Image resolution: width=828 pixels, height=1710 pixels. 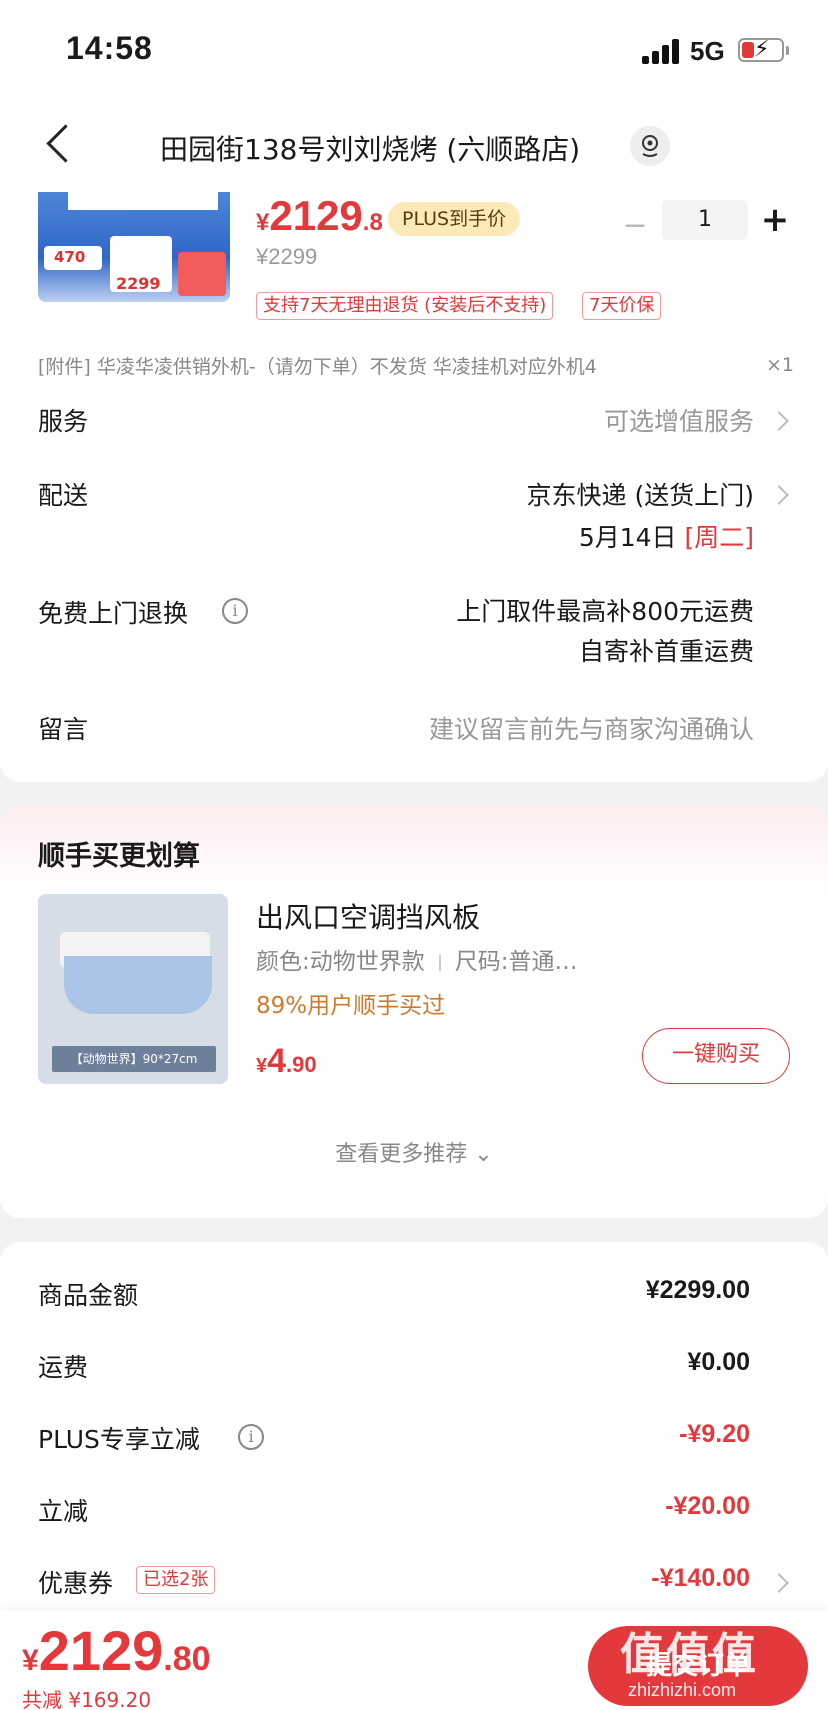 I want to click on return-policy-tag: 支持7天无理由退货 (安装后不支持), so click(x=405, y=306).